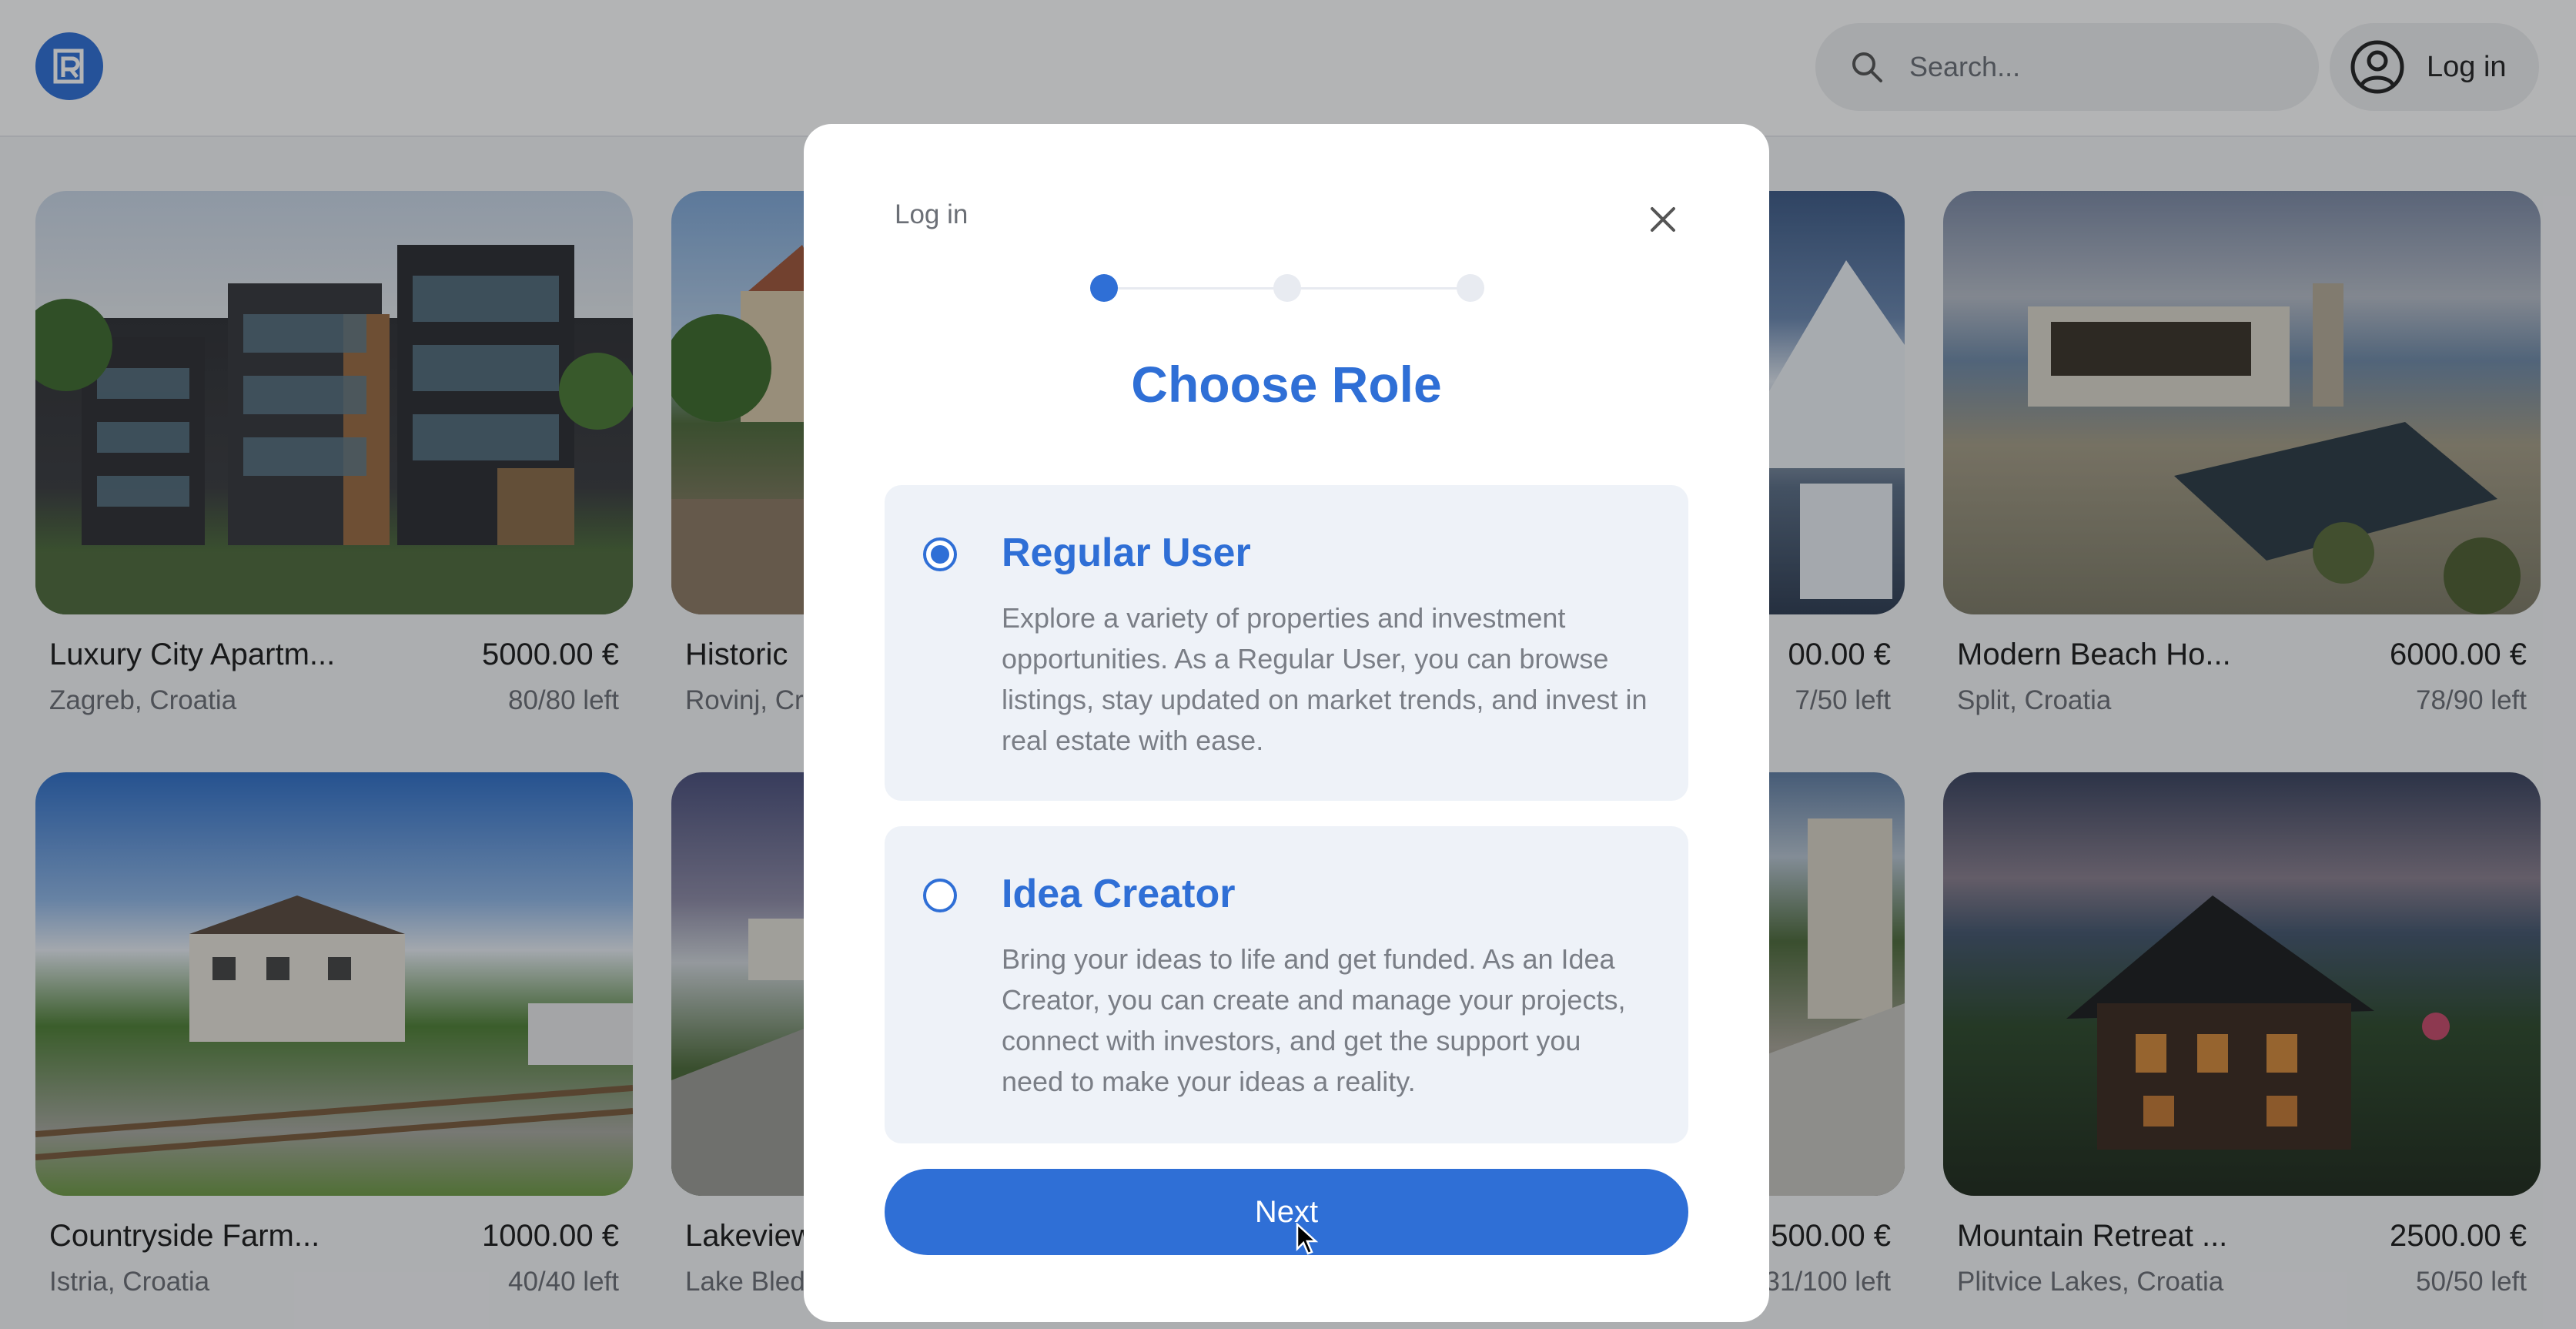  I want to click on role-title: Idea Creator, so click(1119, 894).